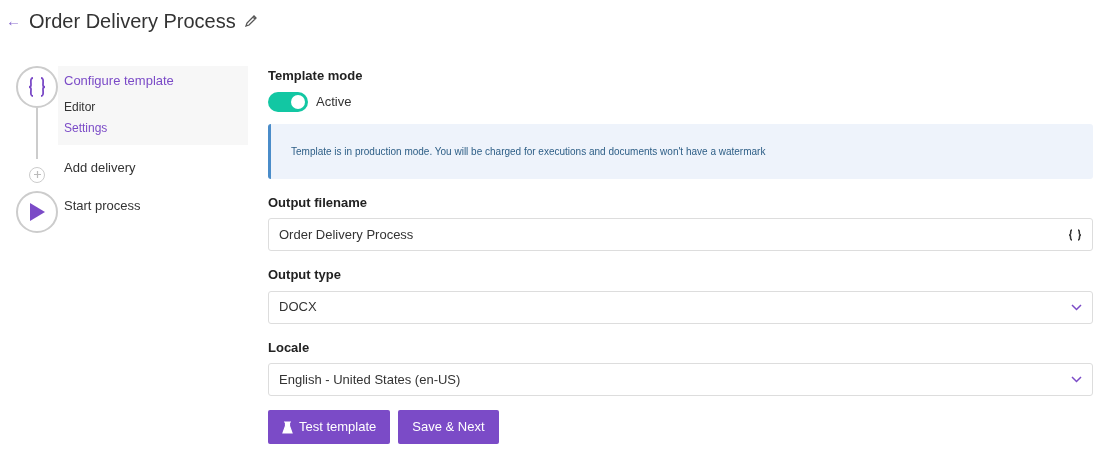 Image resolution: width=1105 pixels, height=452 pixels. What do you see at coordinates (288, 101) in the screenshot?
I see `toggle-switch` at bounding box center [288, 101].